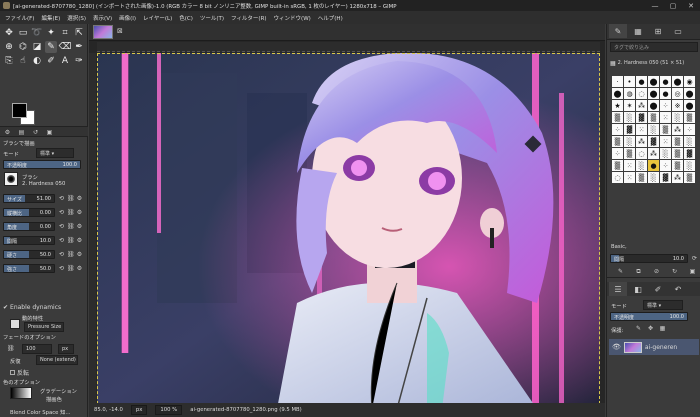 The height and width of the screenshot is (417, 700). Describe the element at coordinates (613, 63) in the screenshot. I see `grid-view-icon: ▦` at that location.